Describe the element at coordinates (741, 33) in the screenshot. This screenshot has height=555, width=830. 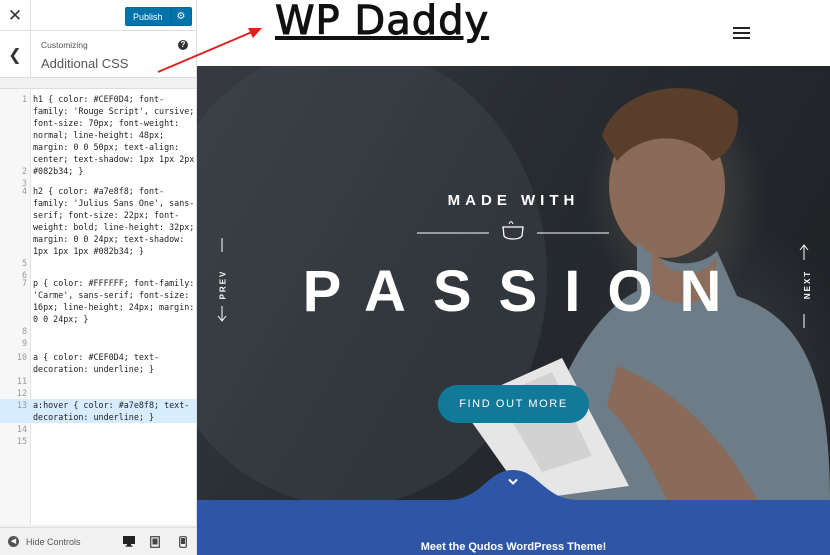
I see `hamburger-menu-icon` at that location.